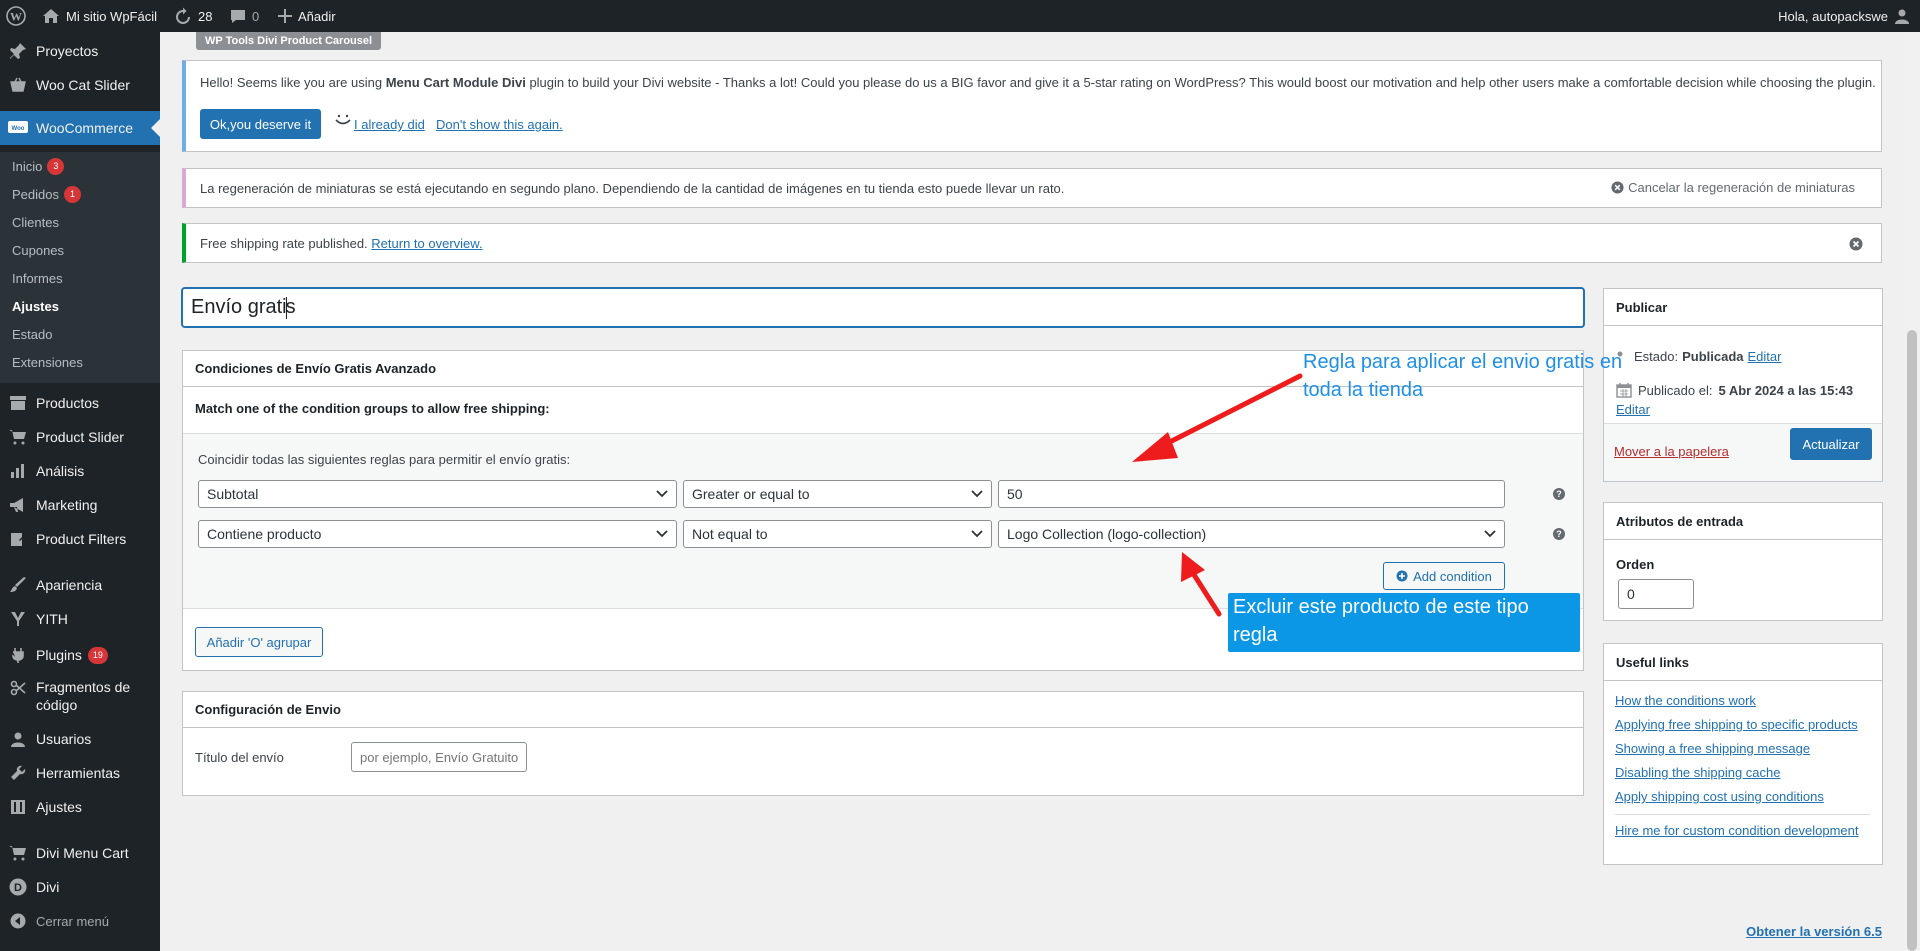  Describe the element at coordinates (284, 243) in the screenshot. I see `success-text: Free shipping rate published.` at that location.